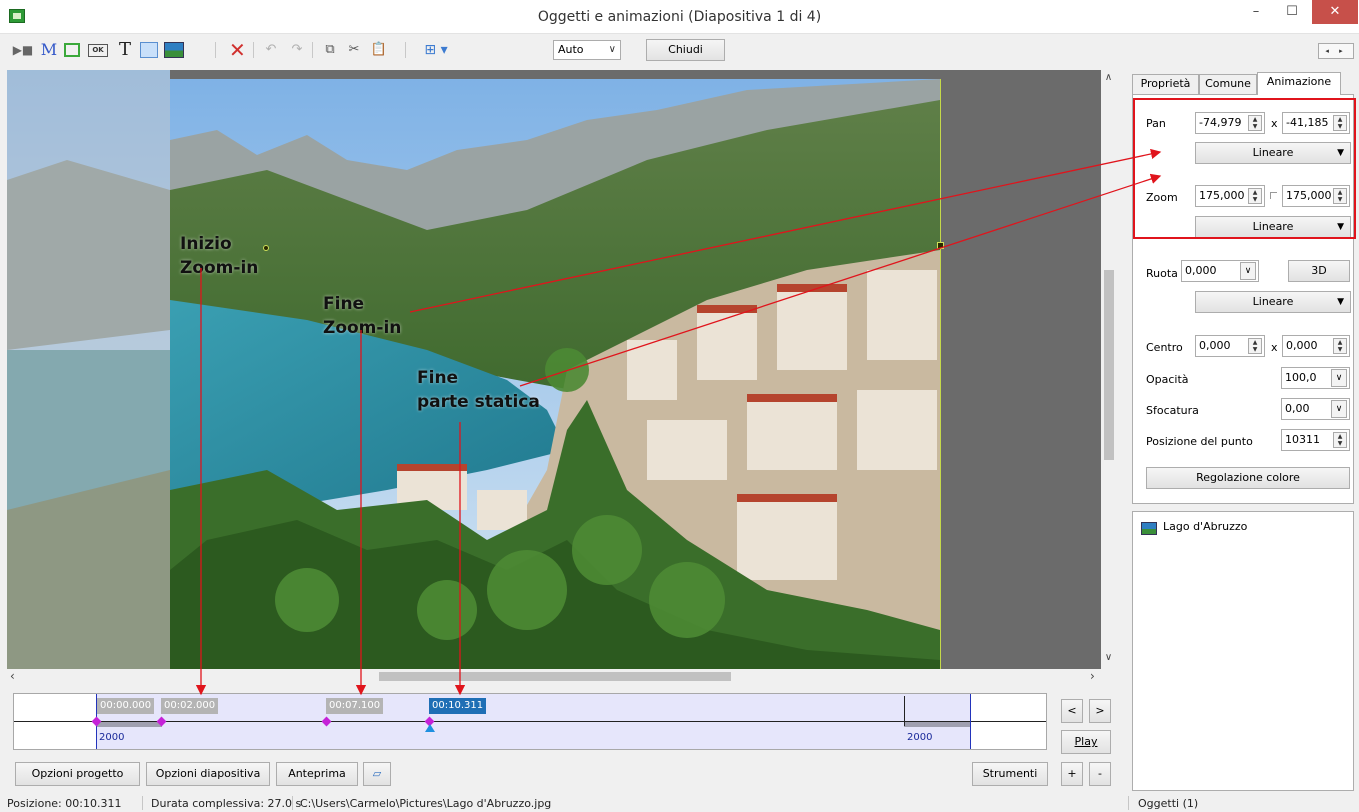 The height and width of the screenshot is (812, 1359). I want to click on zoom-select: Auto ∨, so click(587, 50).